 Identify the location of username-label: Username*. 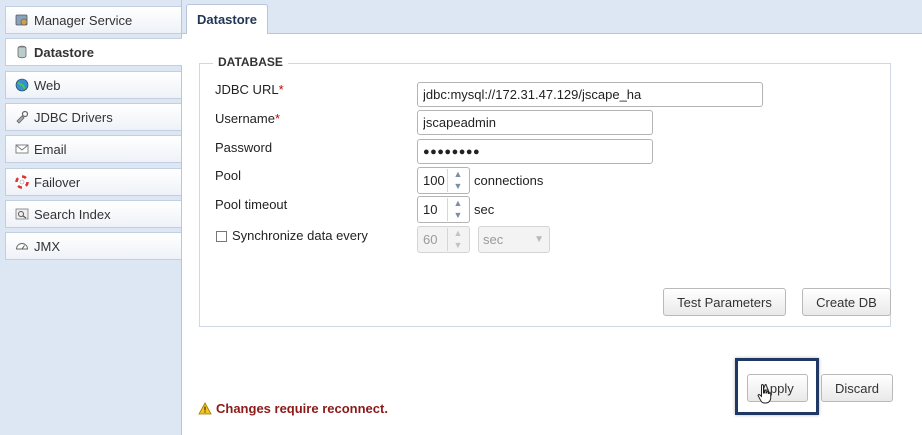
(247, 118).